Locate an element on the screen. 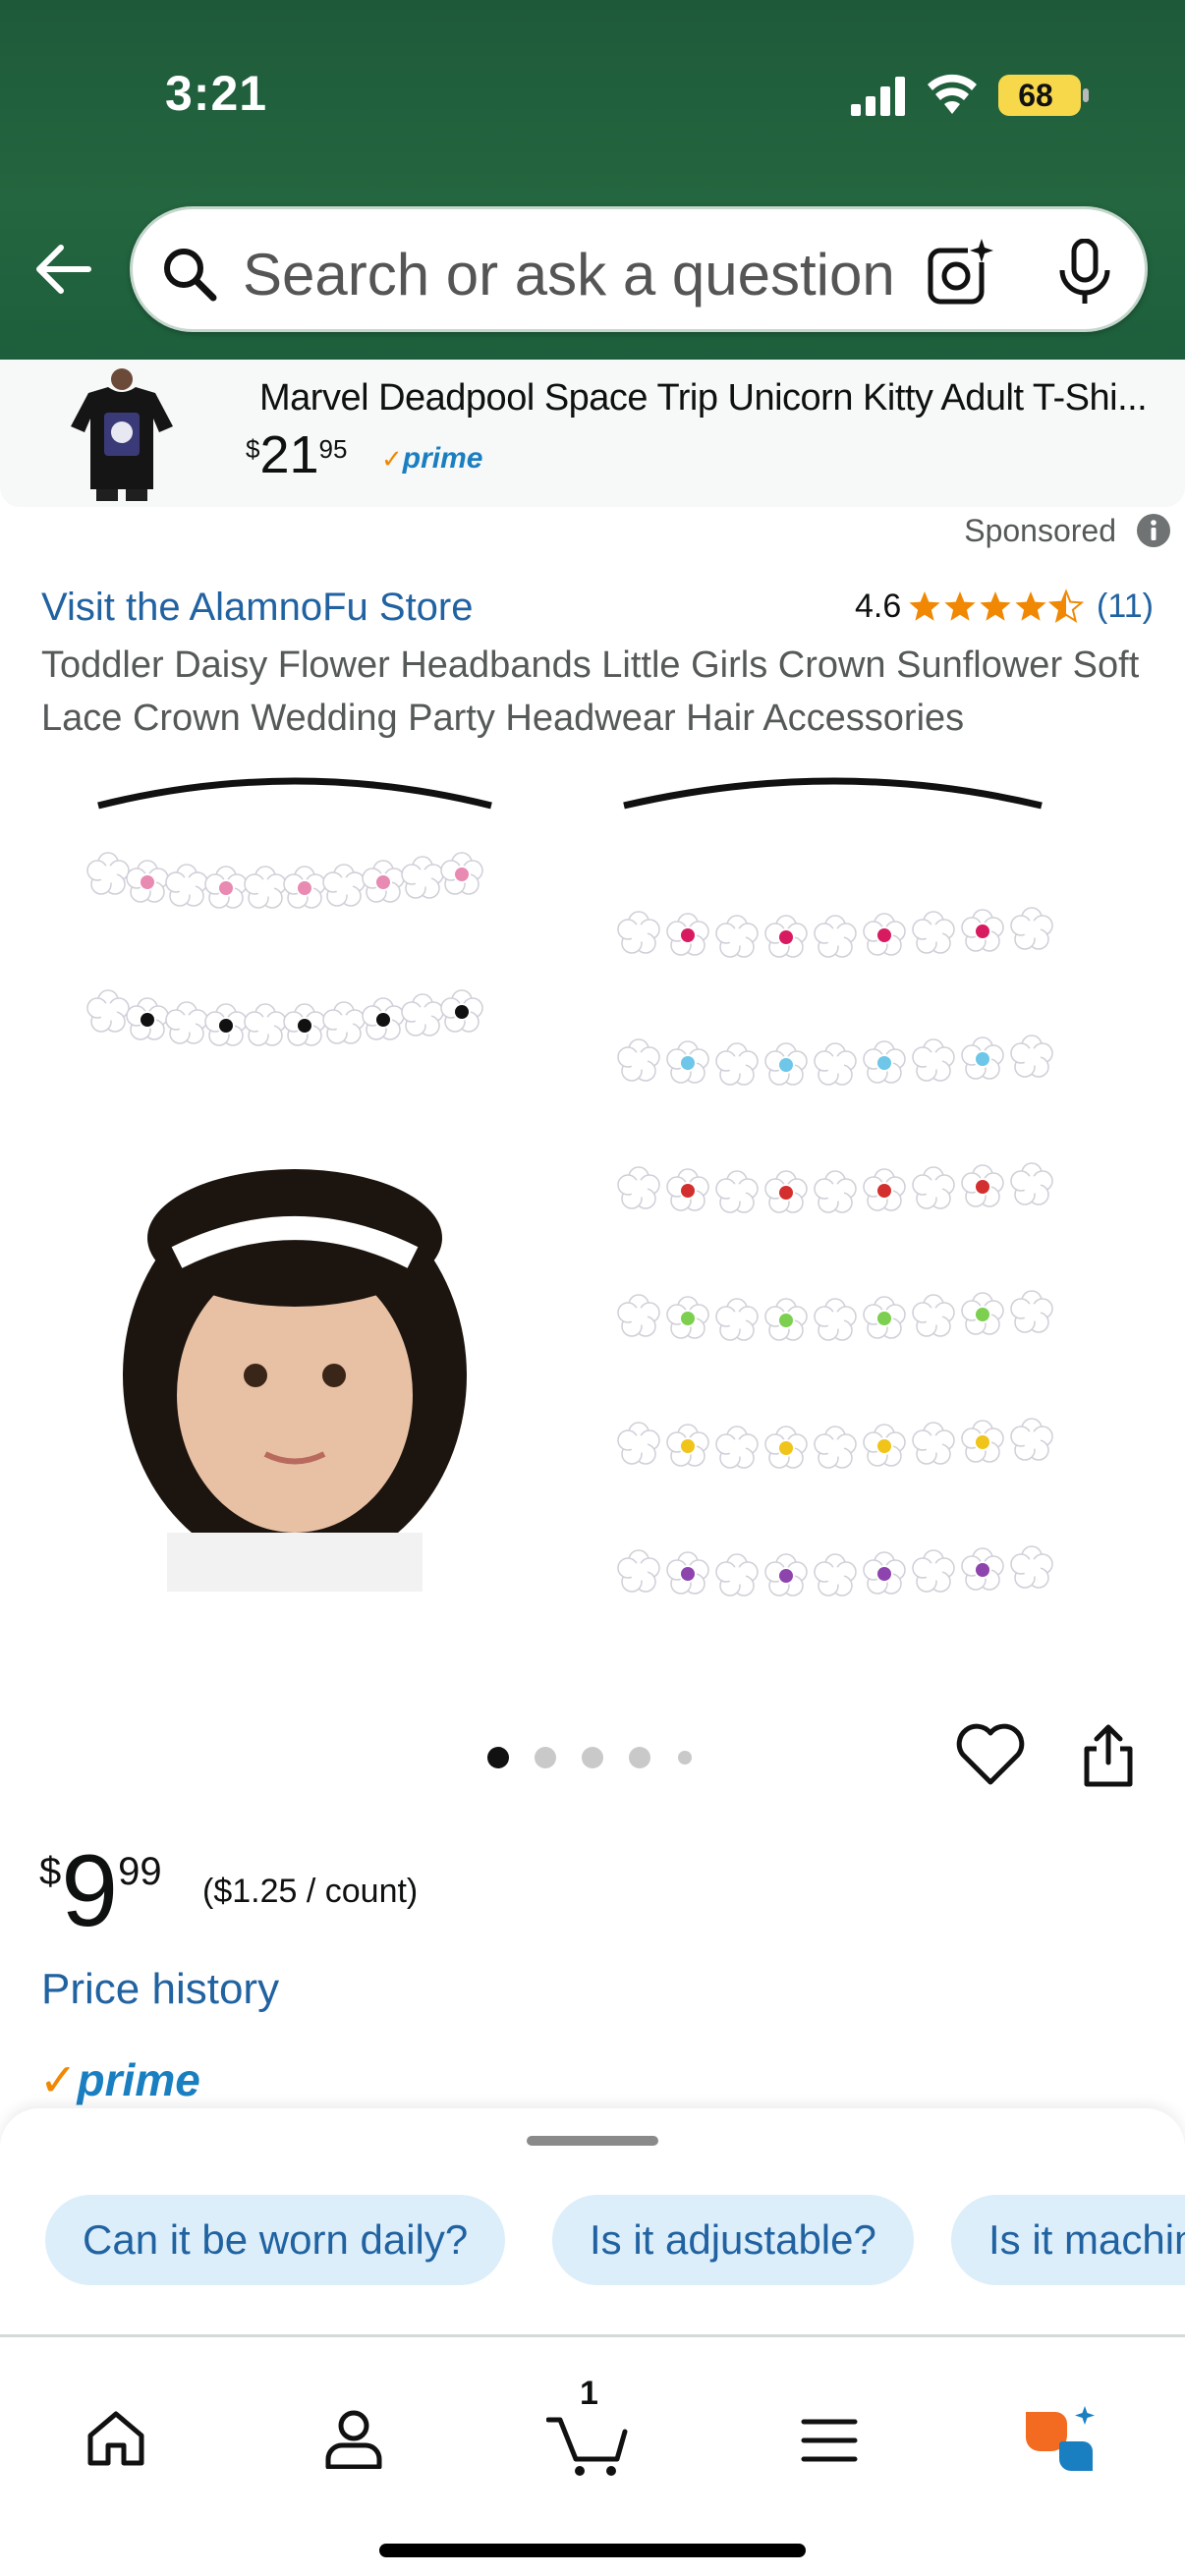  search-input: Search or ask a question is located at coordinates (639, 269).